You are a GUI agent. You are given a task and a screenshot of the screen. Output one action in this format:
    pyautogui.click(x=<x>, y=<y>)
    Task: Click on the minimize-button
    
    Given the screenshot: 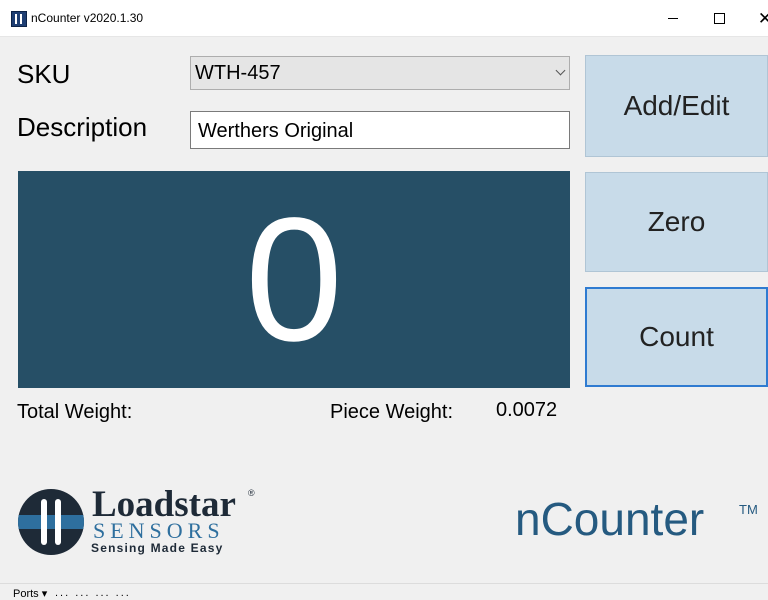 What is the action you would take?
    pyautogui.click(x=673, y=18)
    